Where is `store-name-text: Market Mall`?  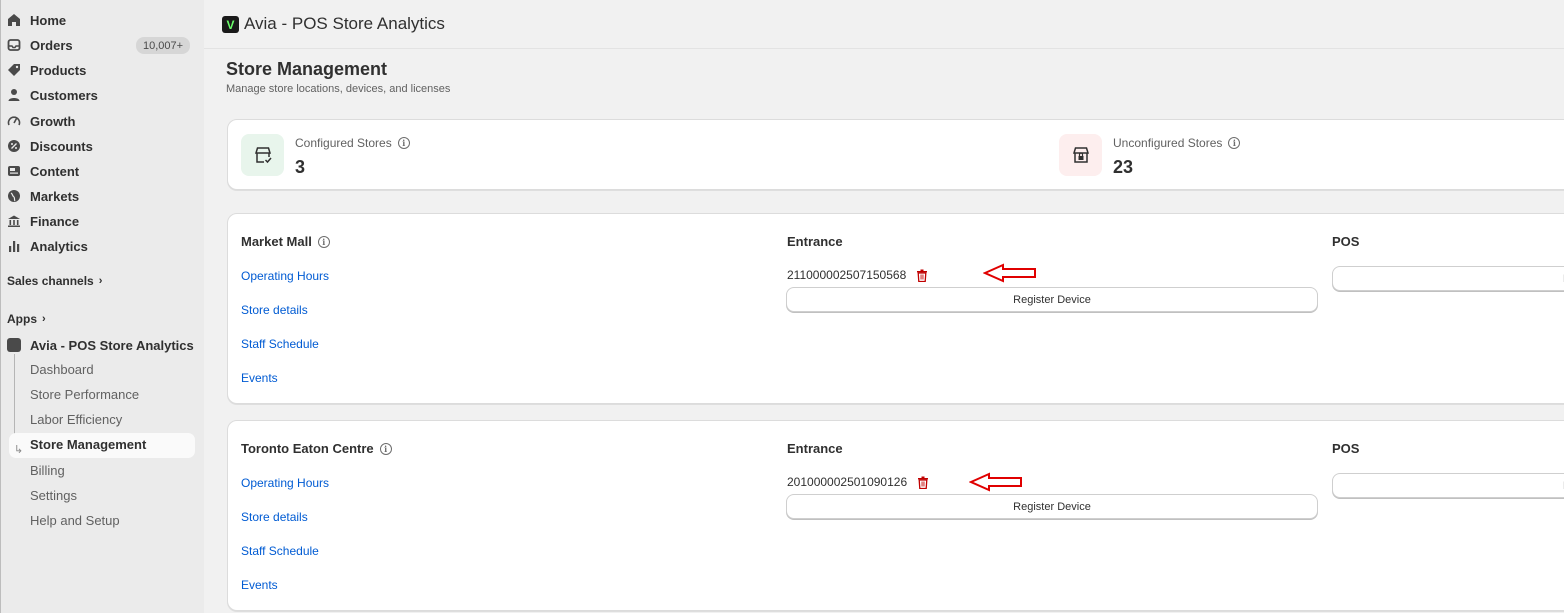 store-name-text: Market Mall is located at coordinates (276, 241).